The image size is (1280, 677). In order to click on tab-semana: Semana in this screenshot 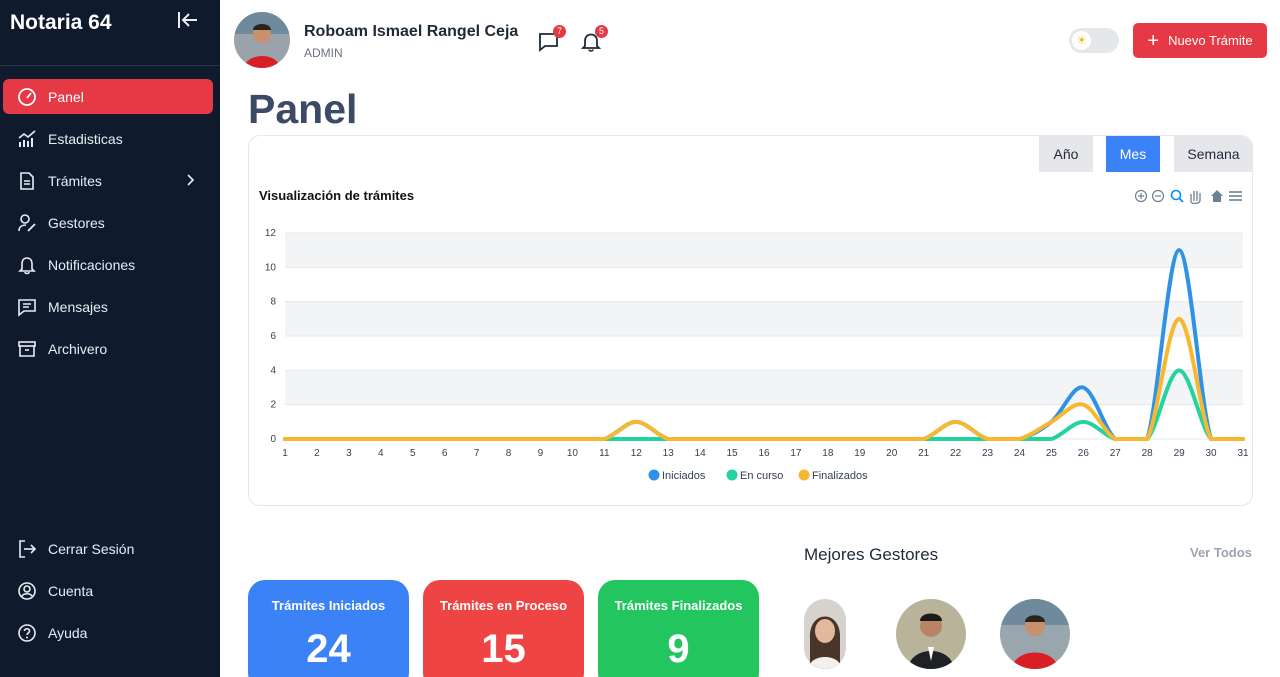, I will do `click(1213, 154)`.